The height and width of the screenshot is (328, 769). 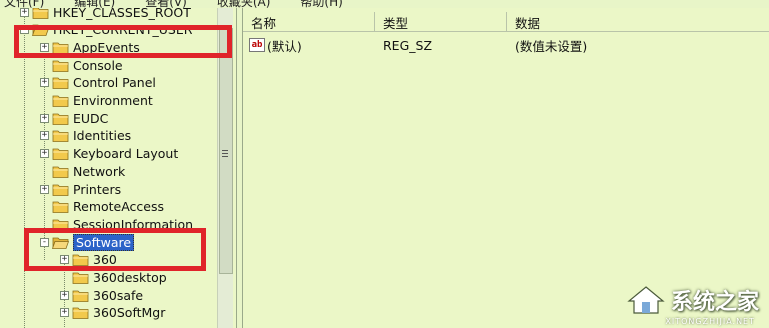 I want to click on tree-item: + Control Panel, so click(x=98, y=83).